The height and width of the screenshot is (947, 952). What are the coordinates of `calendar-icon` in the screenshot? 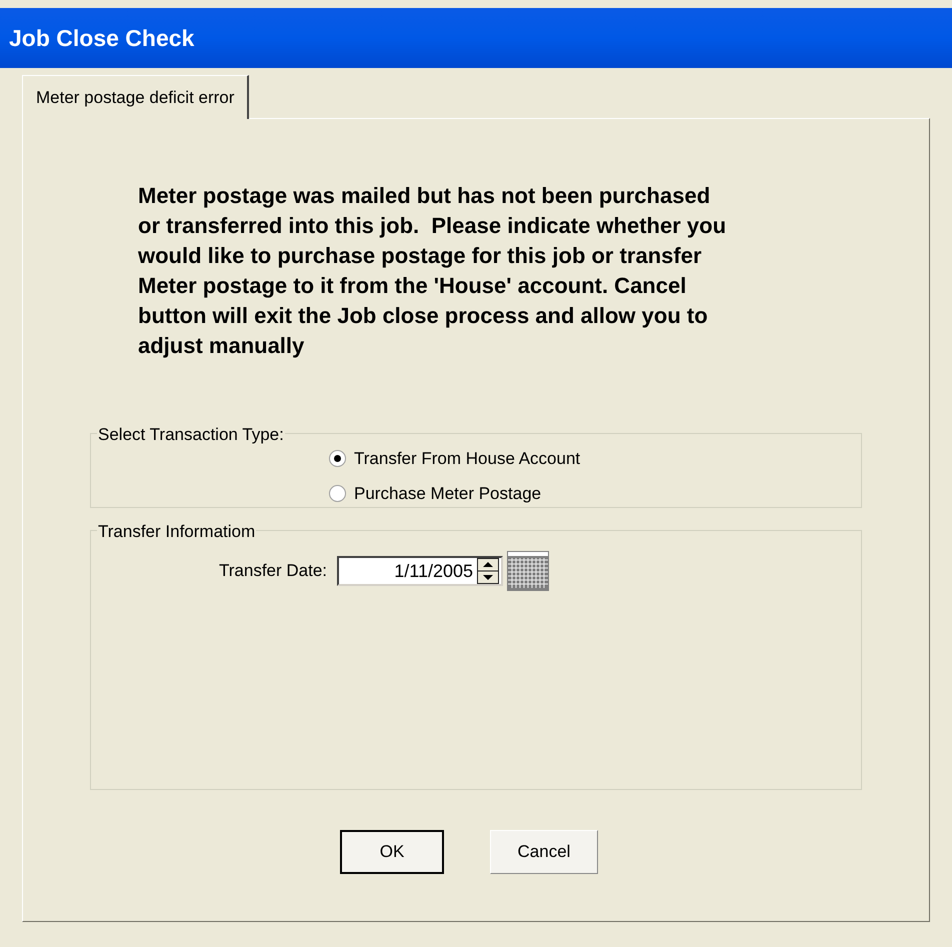 It's located at (528, 571).